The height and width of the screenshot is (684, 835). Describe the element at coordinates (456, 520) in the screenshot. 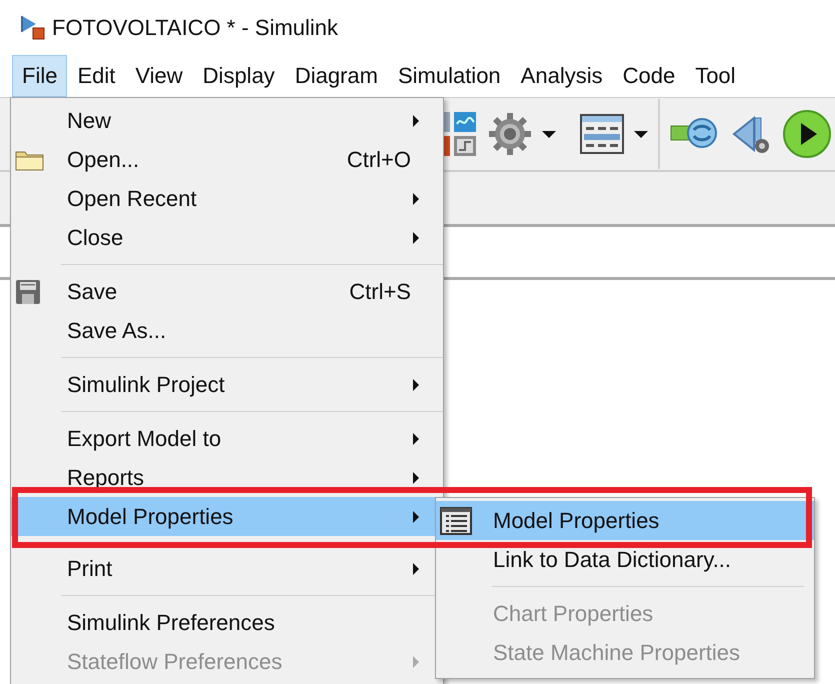

I see `list-icon` at that location.